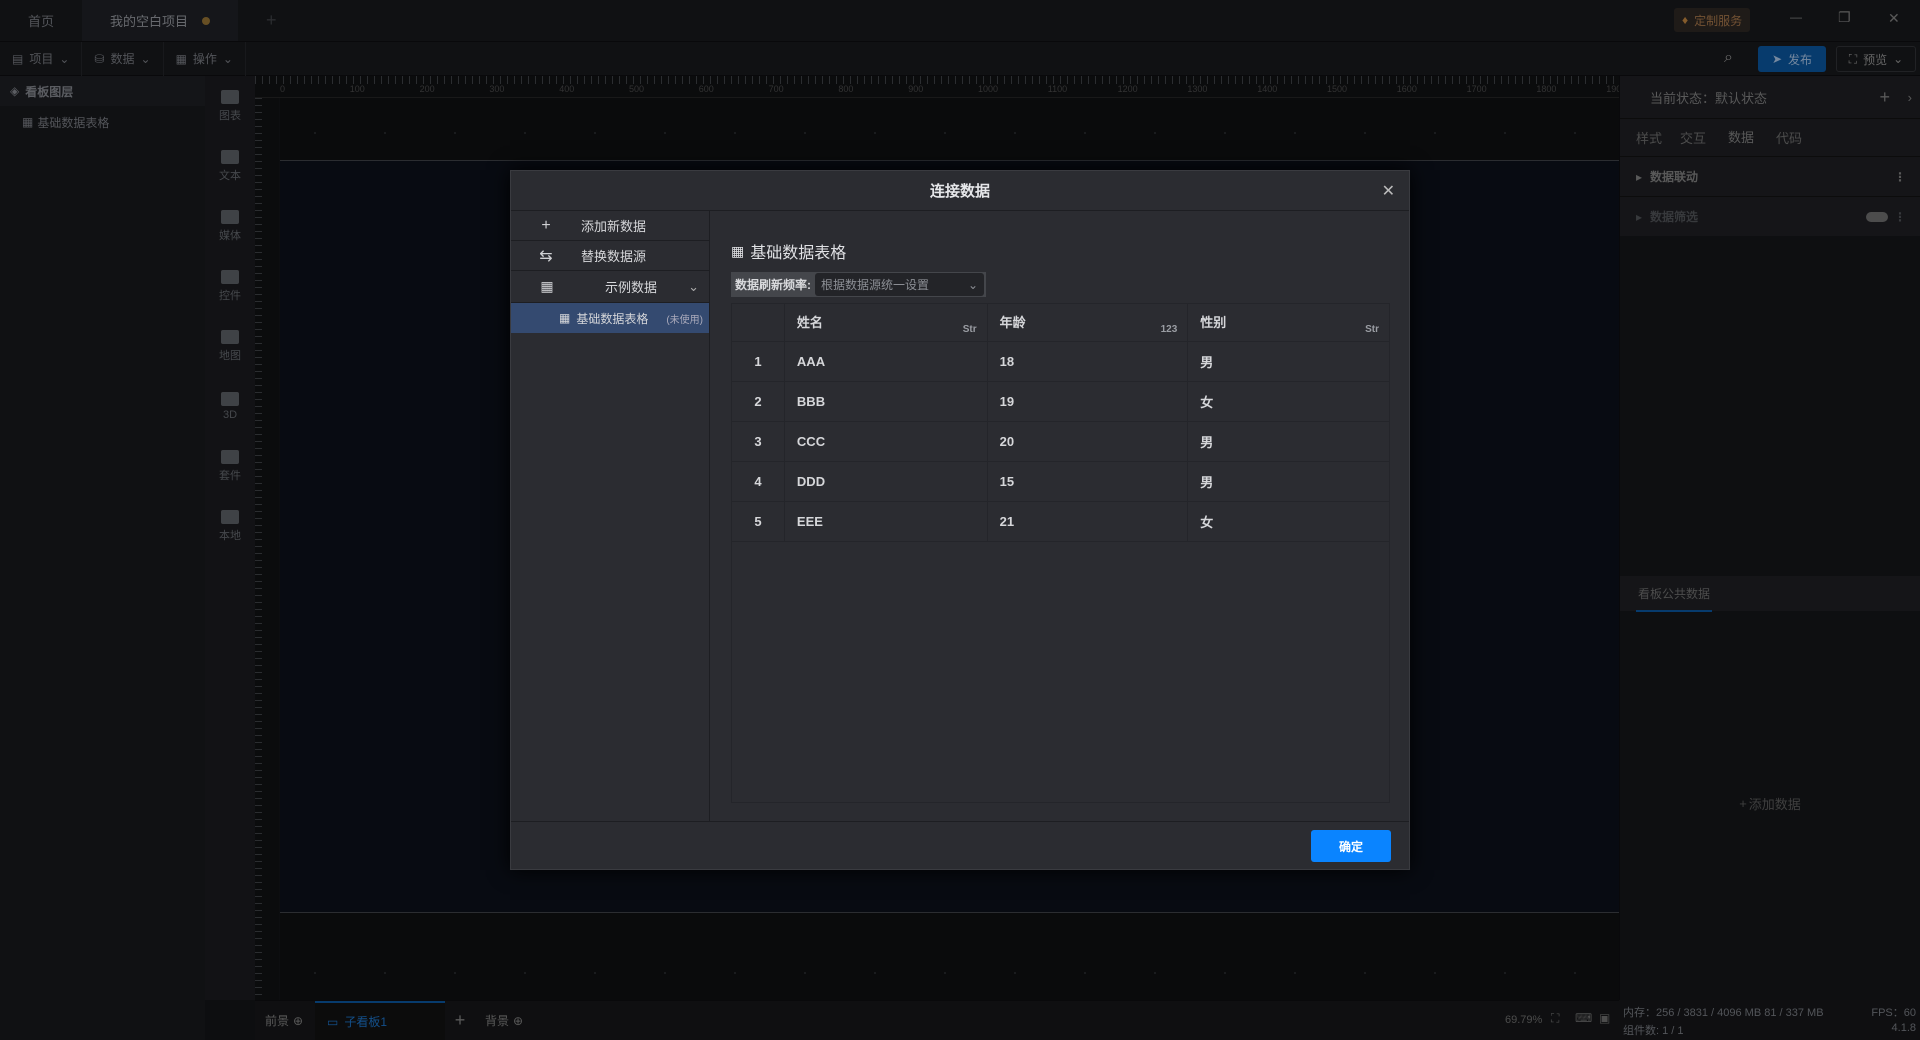 Image resolution: width=1920 pixels, height=1040 pixels. I want to click on refresh-rate-row: 数据刷新频率: 根据数据源统一设置 ⌄, so click(858, 284).